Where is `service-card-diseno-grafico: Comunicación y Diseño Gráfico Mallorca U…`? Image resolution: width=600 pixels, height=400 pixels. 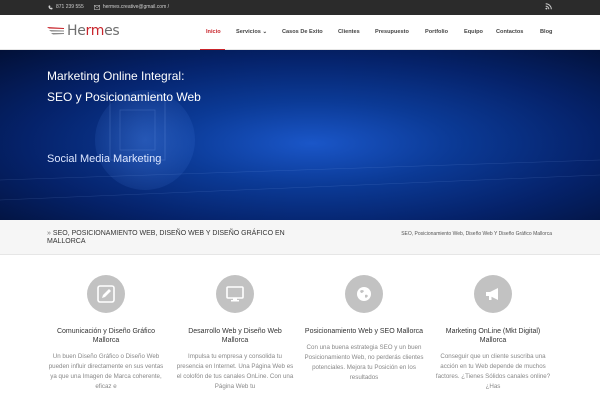 service-card-diseno-grafico: Comunicación y Diseño Gráfico Mallorca U… is located at coordinates (106, 333).